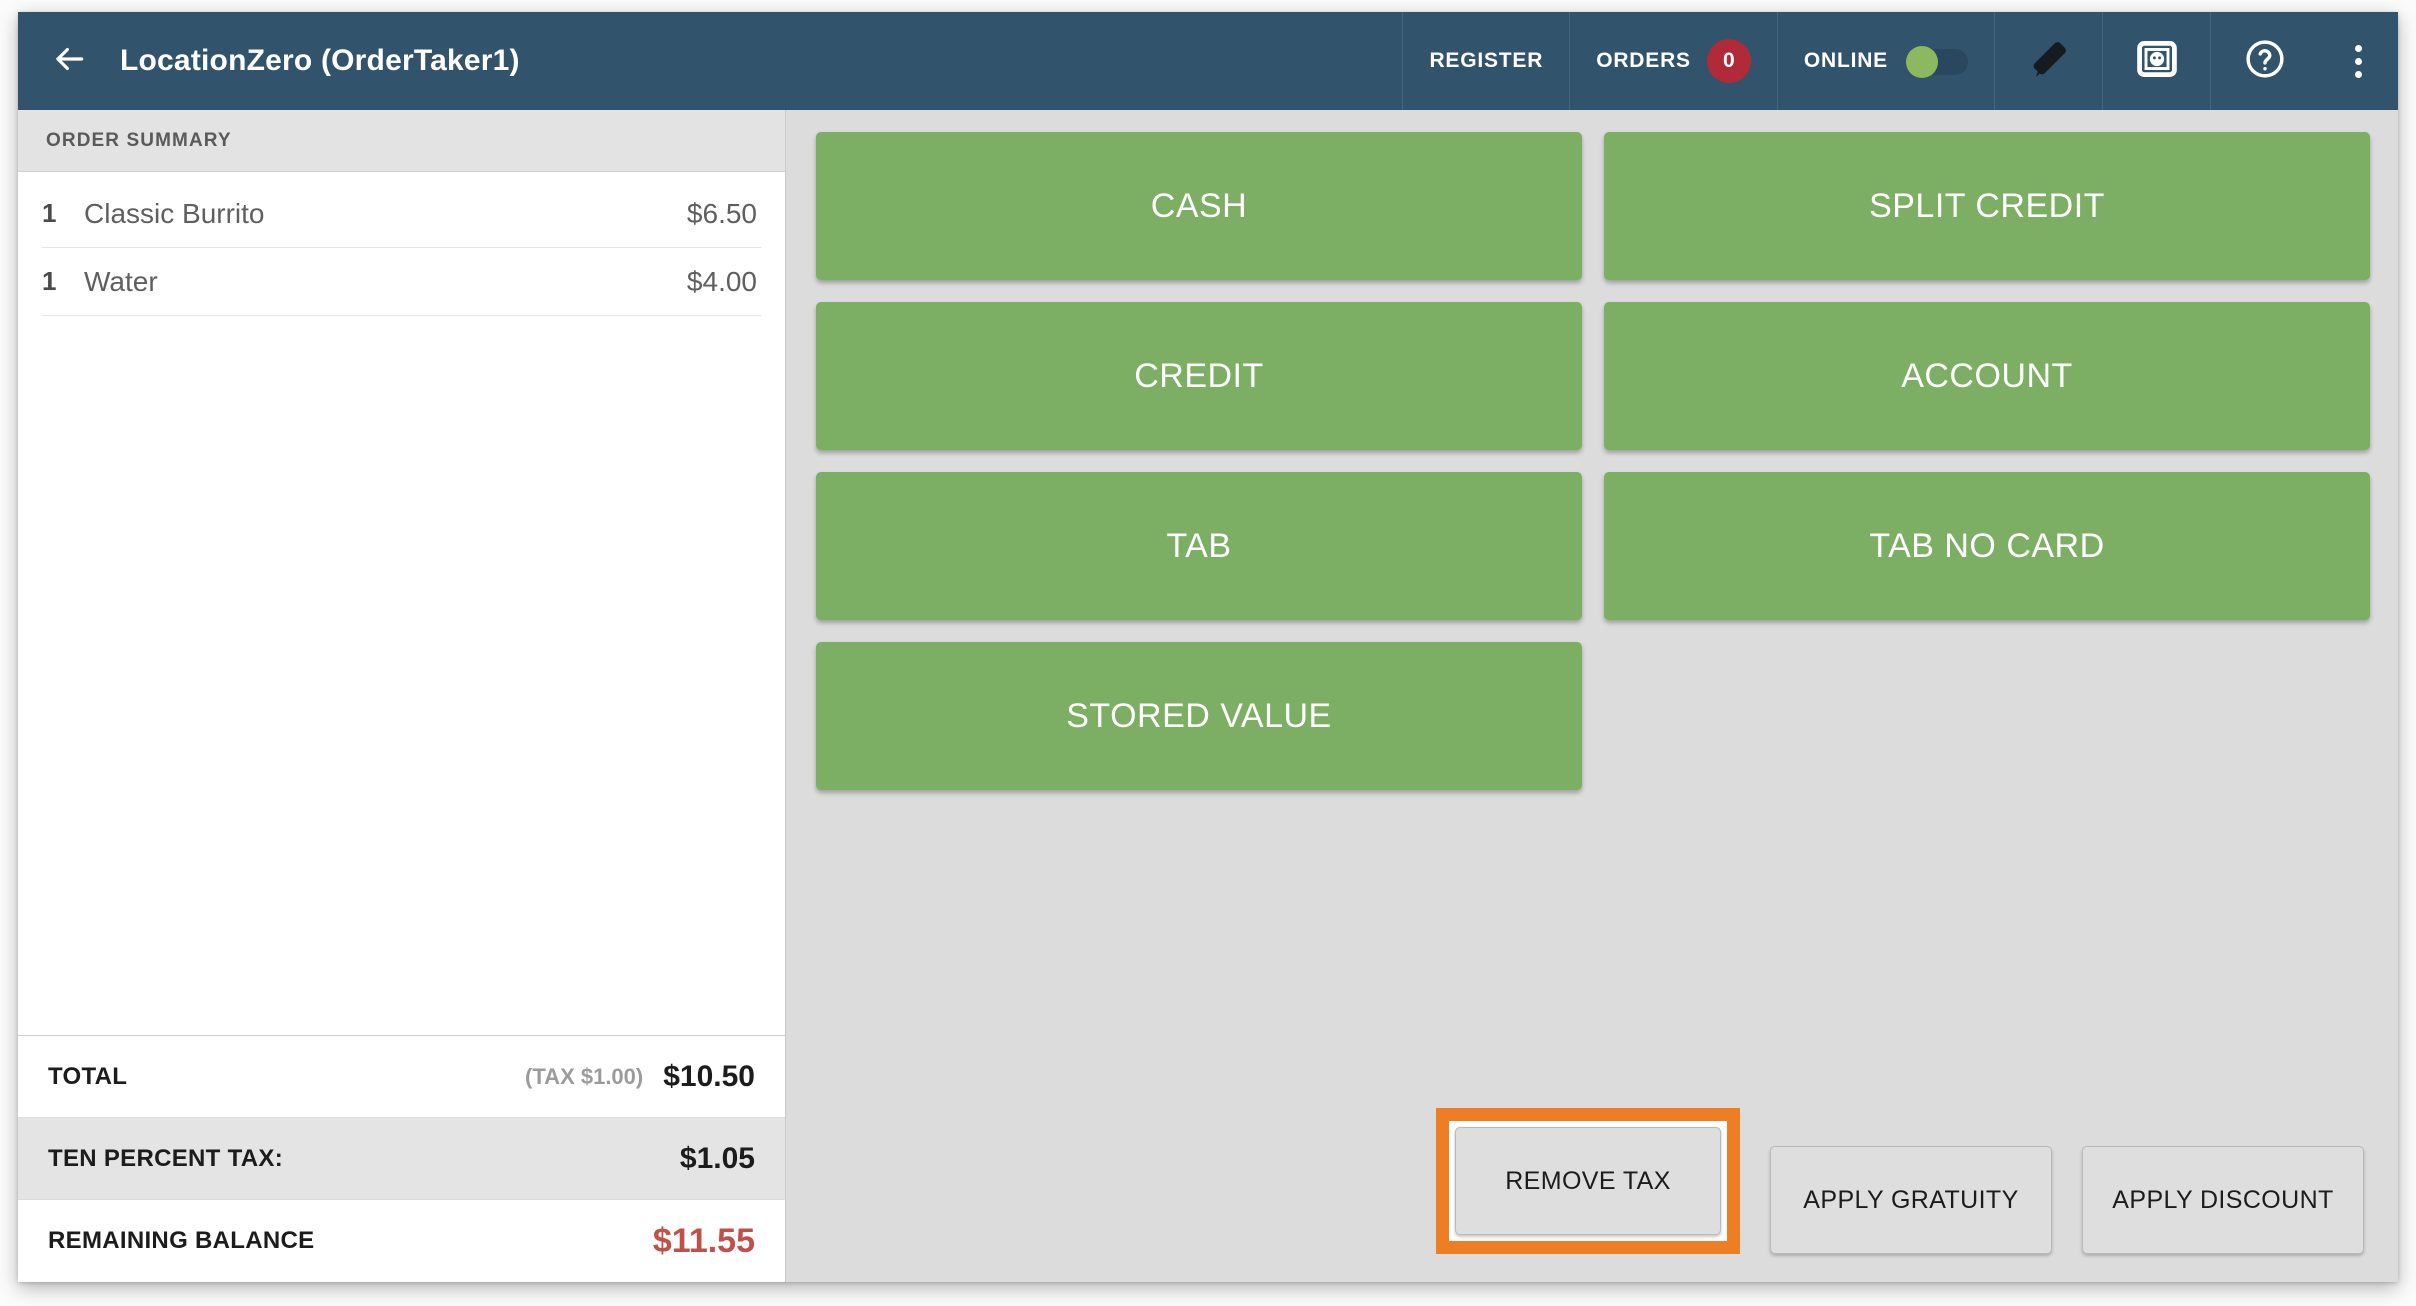 This screenshot has height=1306, width=2416. I want to click on apply-gratuity-button: APPLY GRATUITY, so click(1911, 1200).